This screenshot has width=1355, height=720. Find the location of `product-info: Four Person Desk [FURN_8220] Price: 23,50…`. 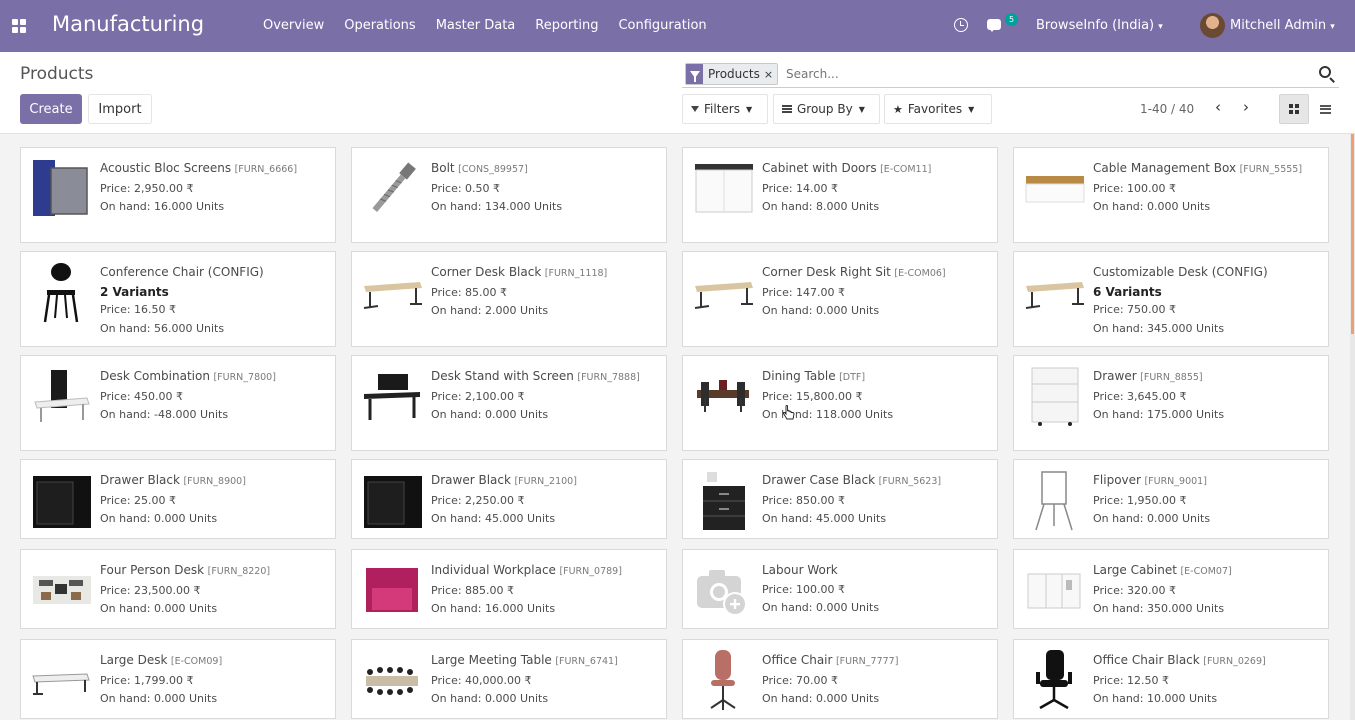

product-info: Four Person Desk [FURN_8220] Price: 23,50… is located at coordinates (214, 590).